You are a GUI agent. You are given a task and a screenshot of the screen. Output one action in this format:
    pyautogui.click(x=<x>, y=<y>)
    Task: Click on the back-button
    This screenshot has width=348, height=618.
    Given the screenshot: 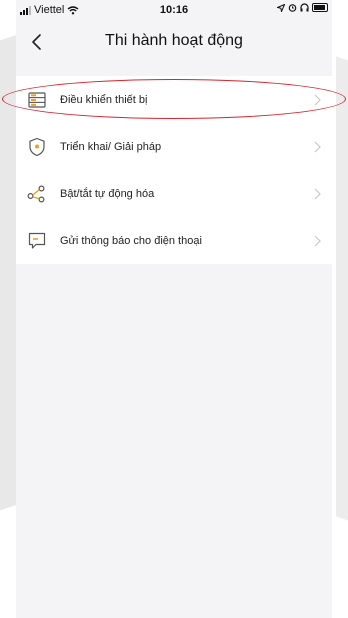 What is the action you would take?
    pyautogui.click(x=36, y=42)
    